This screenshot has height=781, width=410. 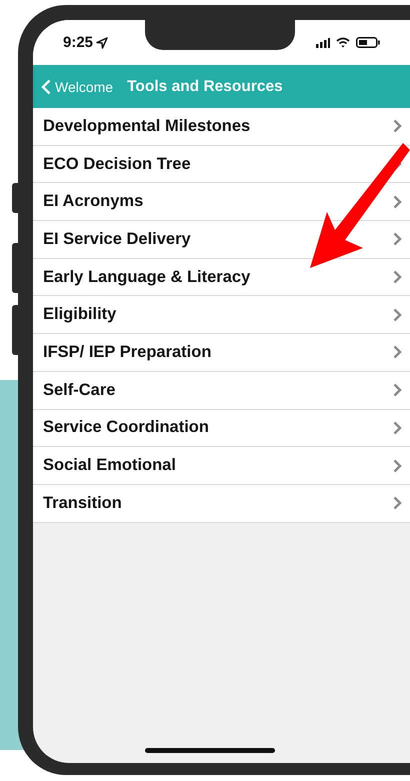 I want to click on list-item: Social Emotional, so click(x=221, y=466).